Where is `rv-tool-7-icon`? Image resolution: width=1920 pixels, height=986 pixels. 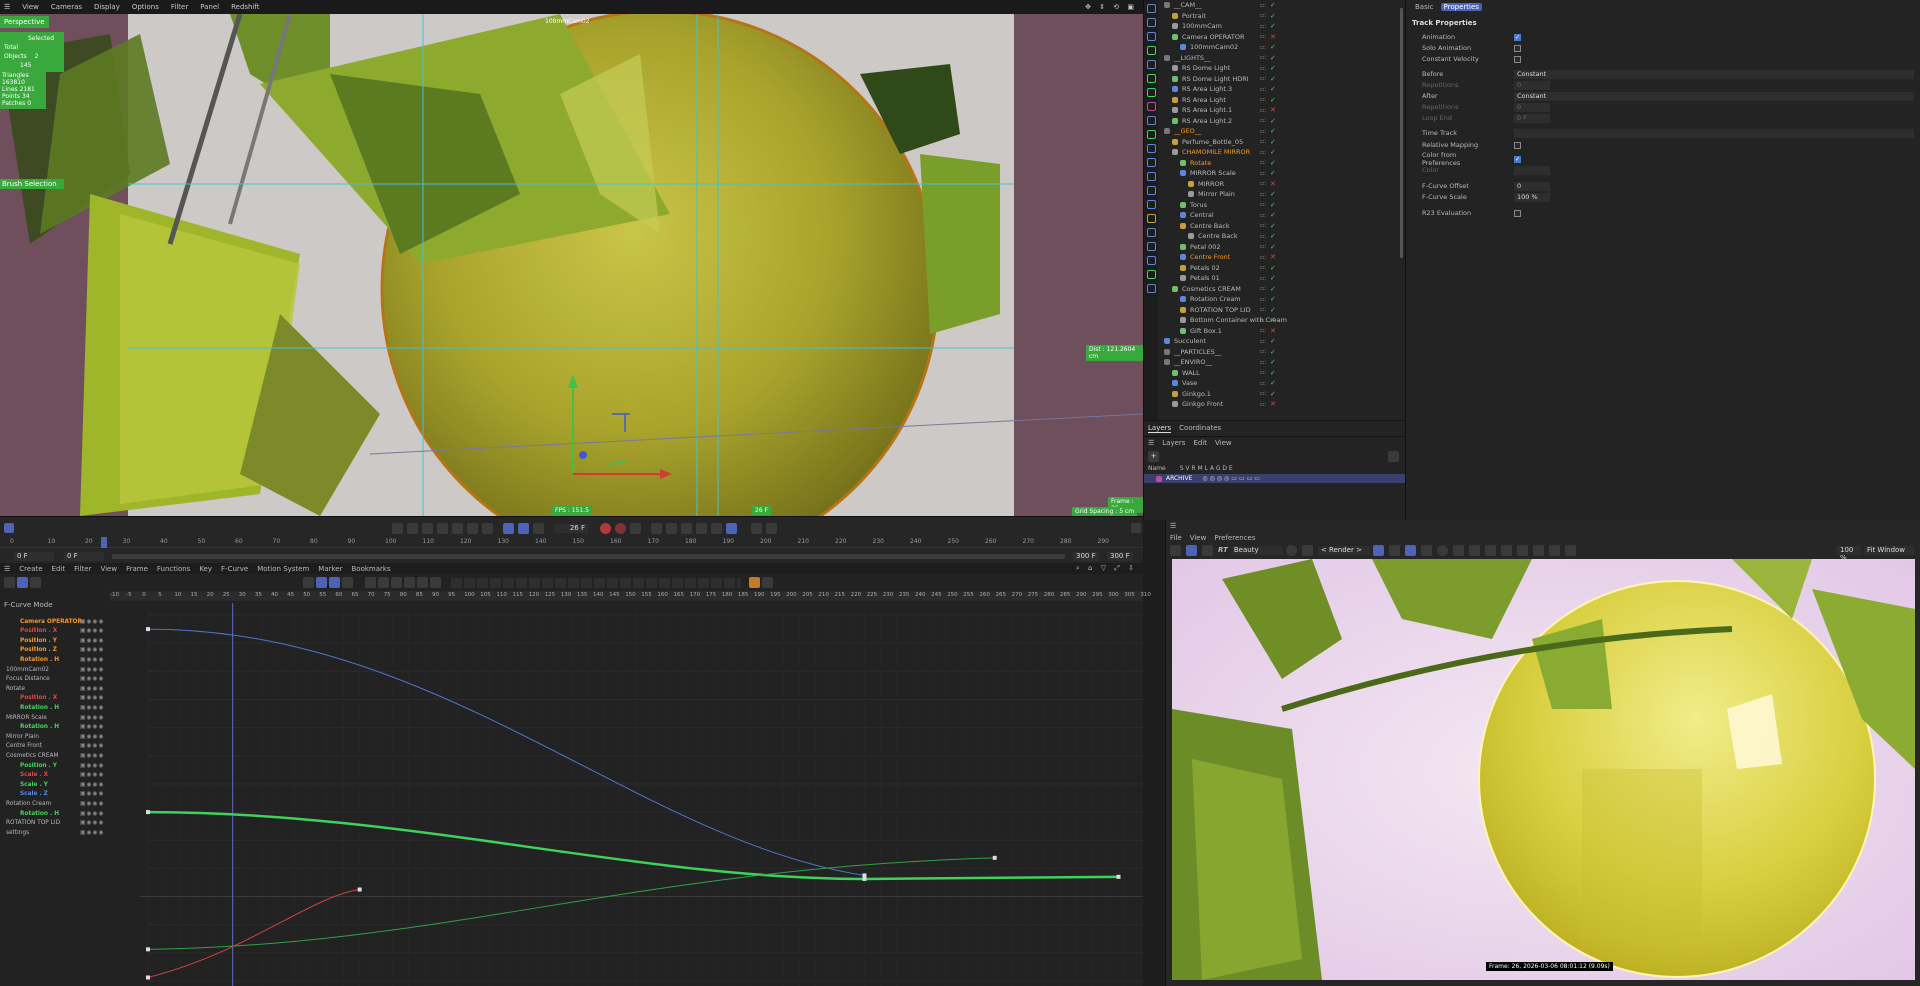 rv-tool-7-icon is located at coordinates (1554, 550).